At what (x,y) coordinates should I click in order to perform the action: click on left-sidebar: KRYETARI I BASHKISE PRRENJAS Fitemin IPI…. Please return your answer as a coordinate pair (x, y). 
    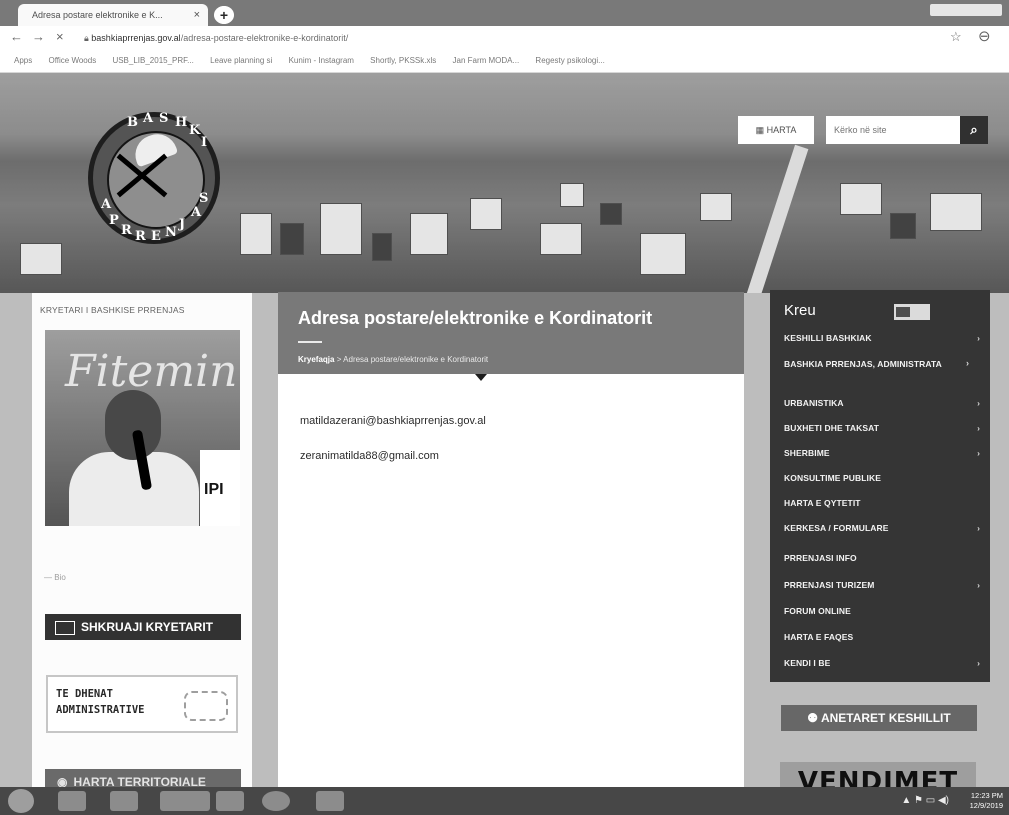
    Looking at the image, I should click on (142, 554).